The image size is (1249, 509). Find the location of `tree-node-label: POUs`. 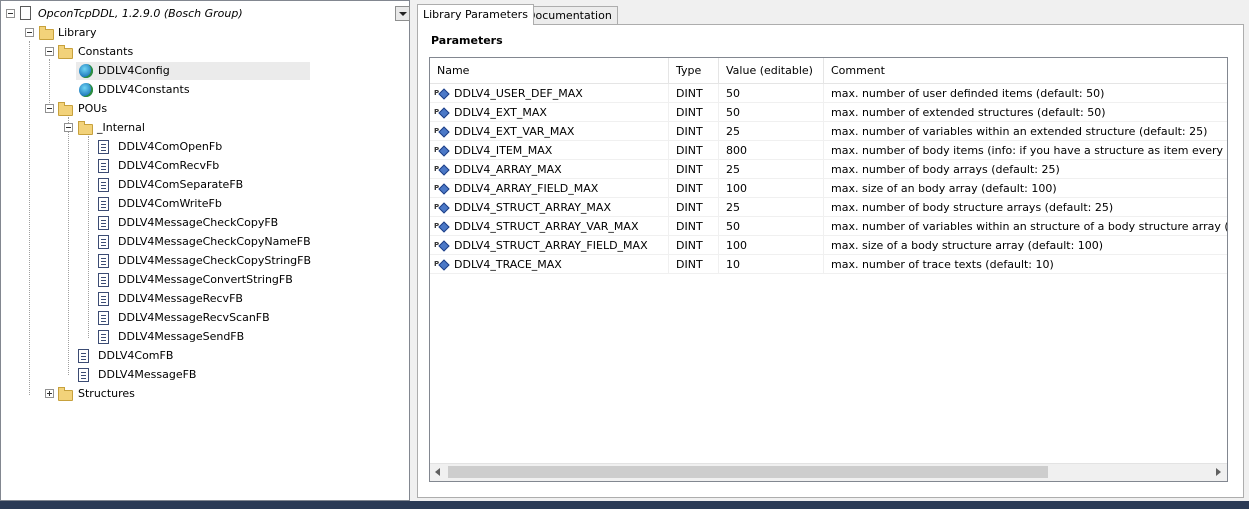

tree-node-label: POUs is located at coordinates (93, 108).